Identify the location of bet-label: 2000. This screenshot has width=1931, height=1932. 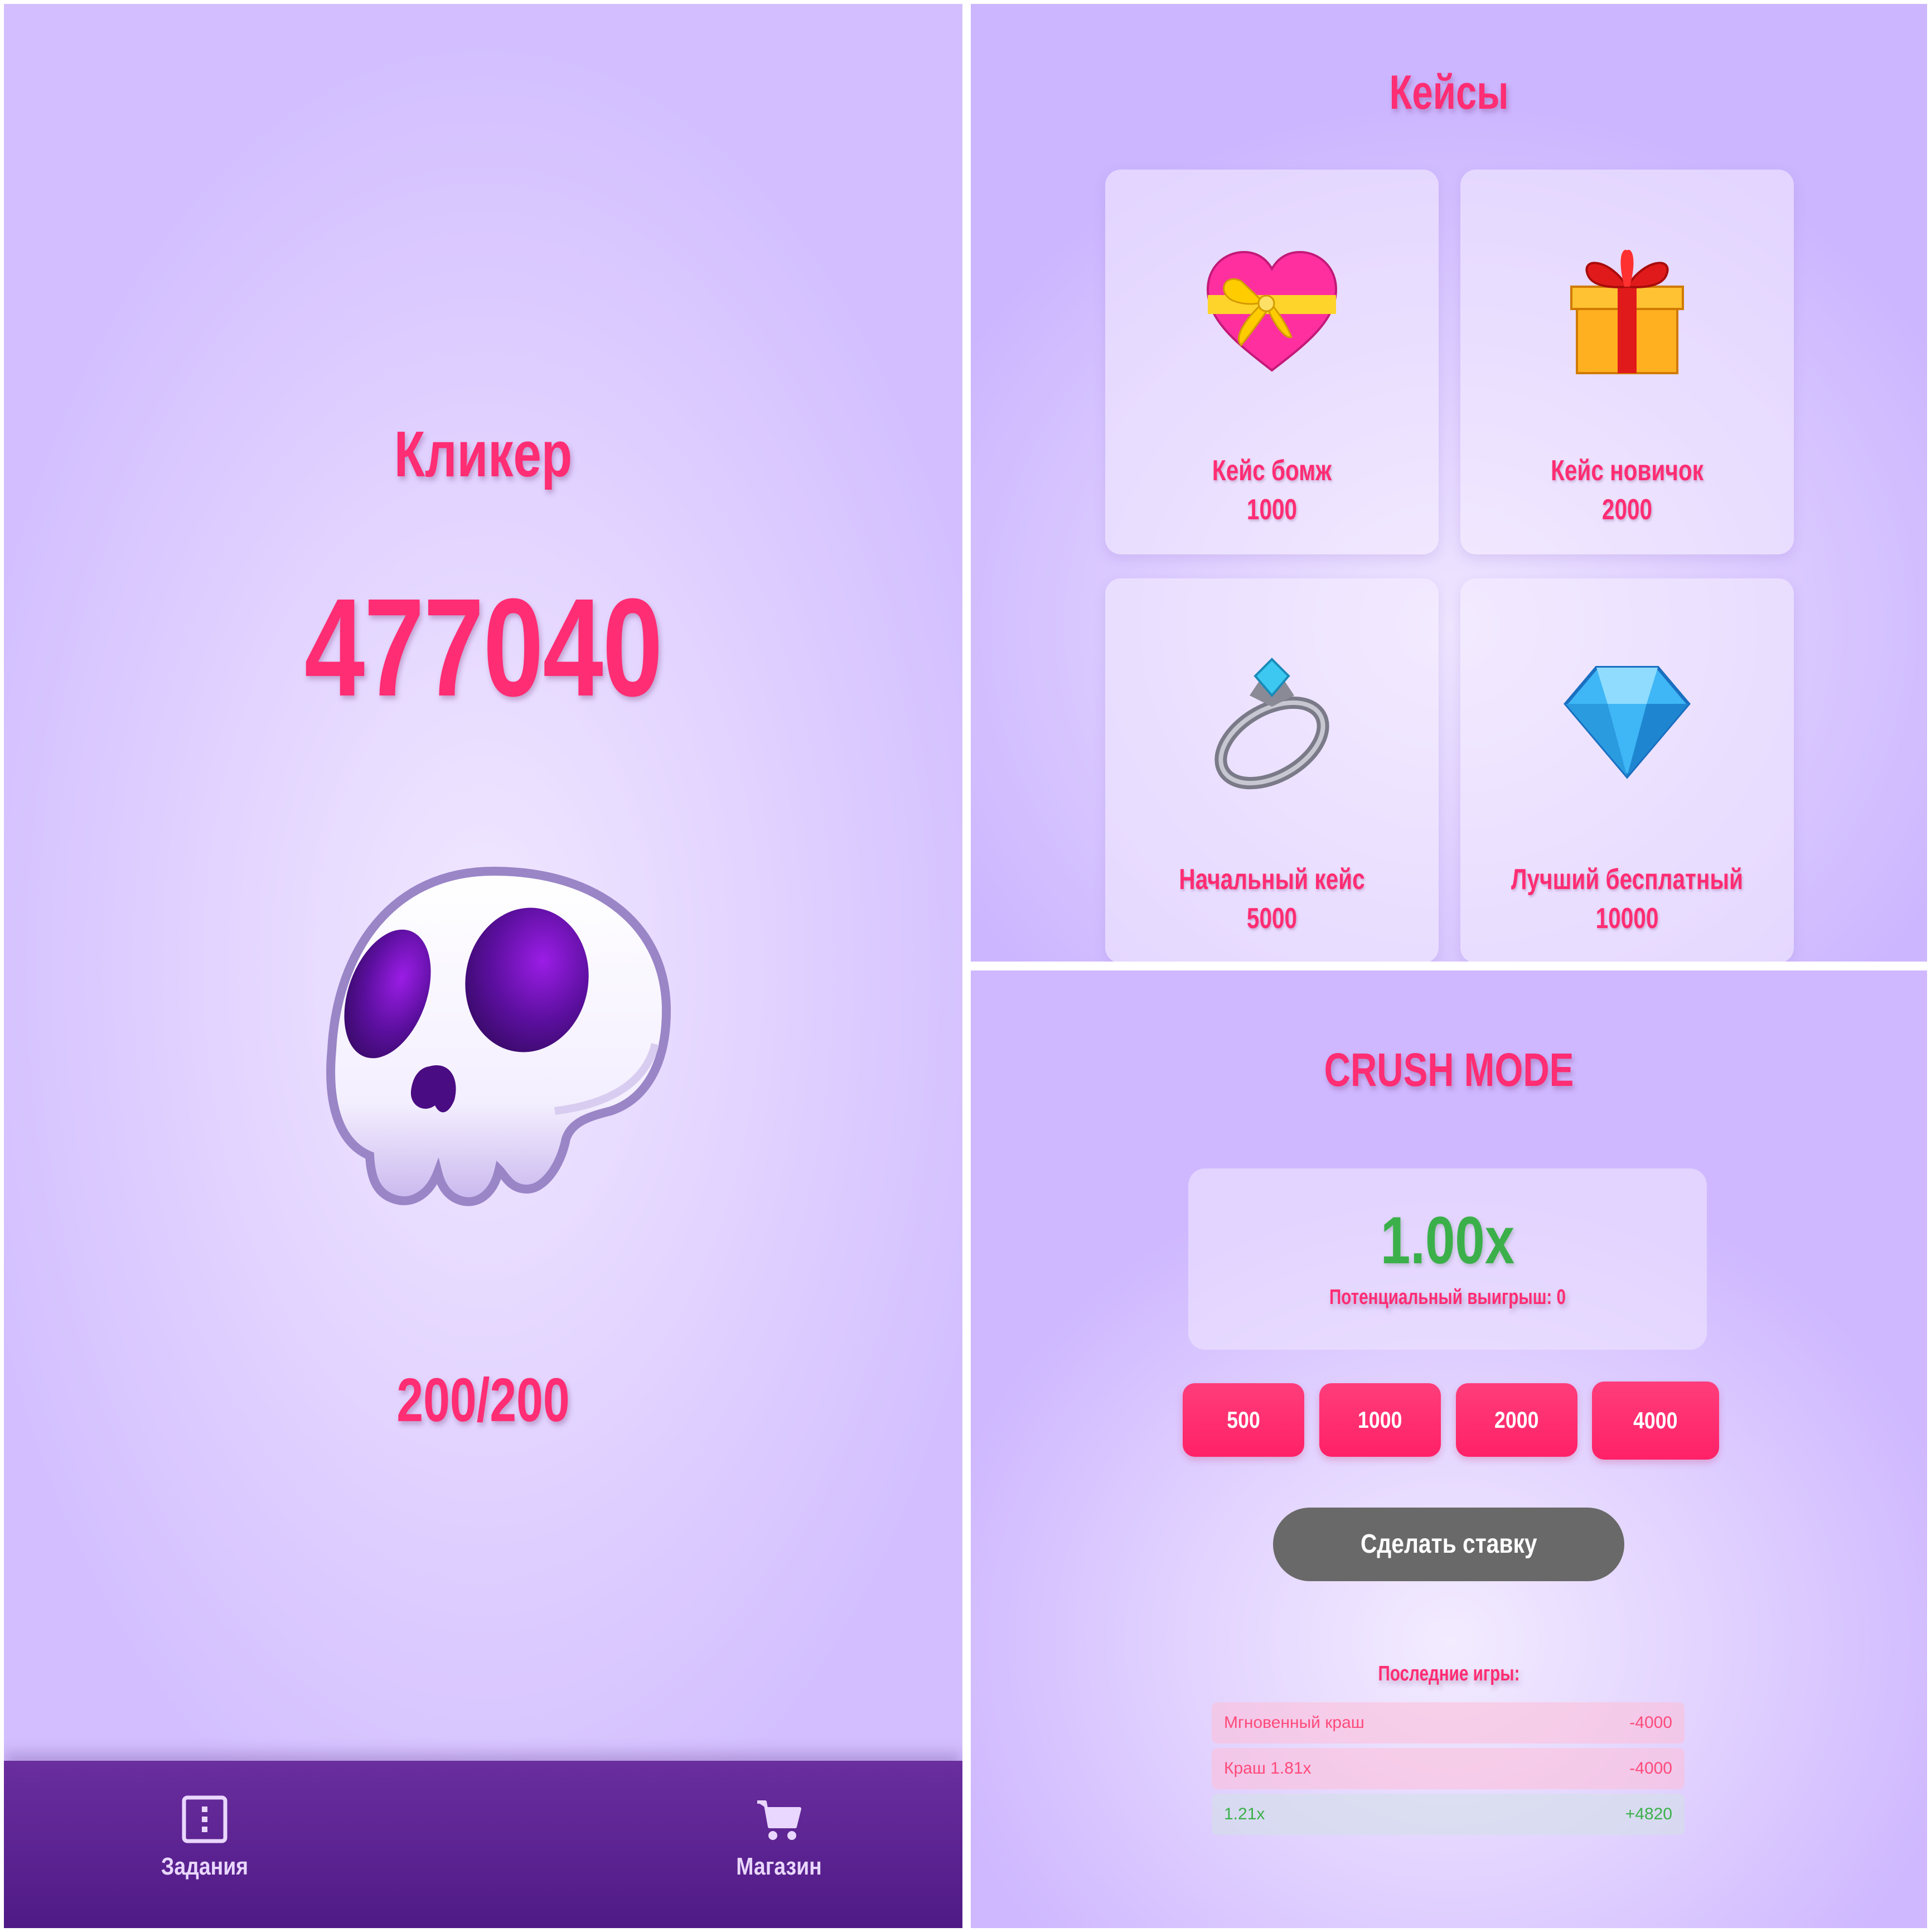
(1516, 1420).